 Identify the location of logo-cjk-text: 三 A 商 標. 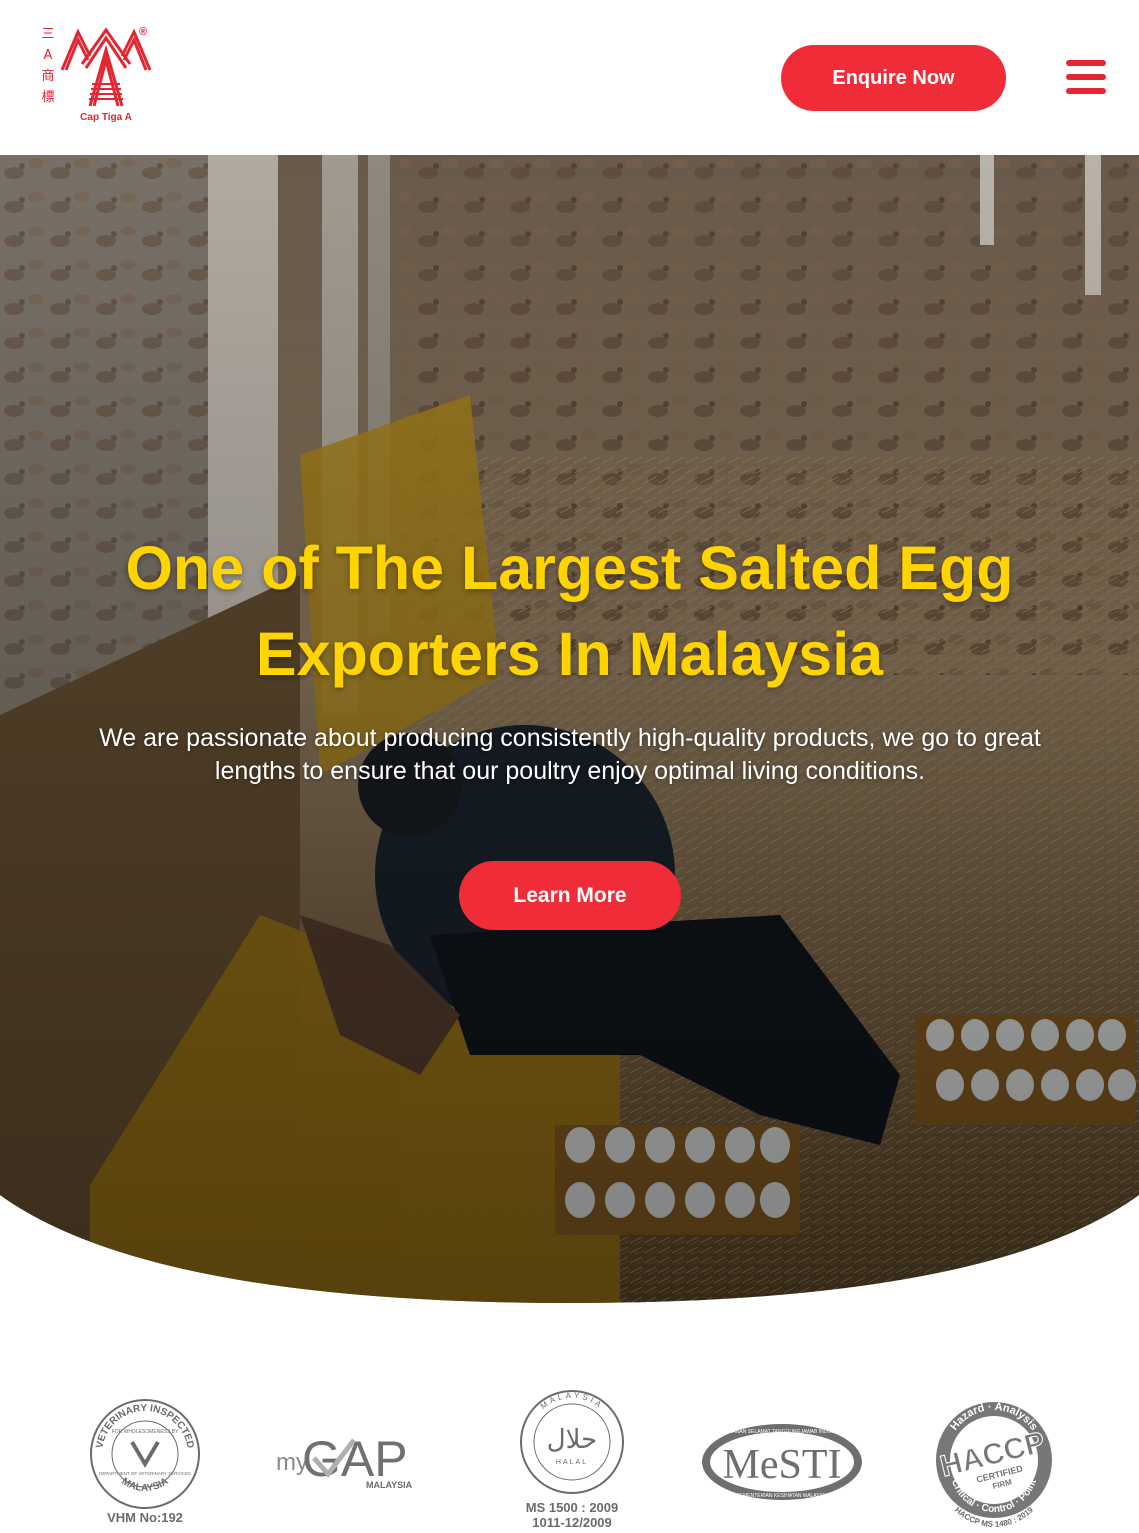
(48, 66).